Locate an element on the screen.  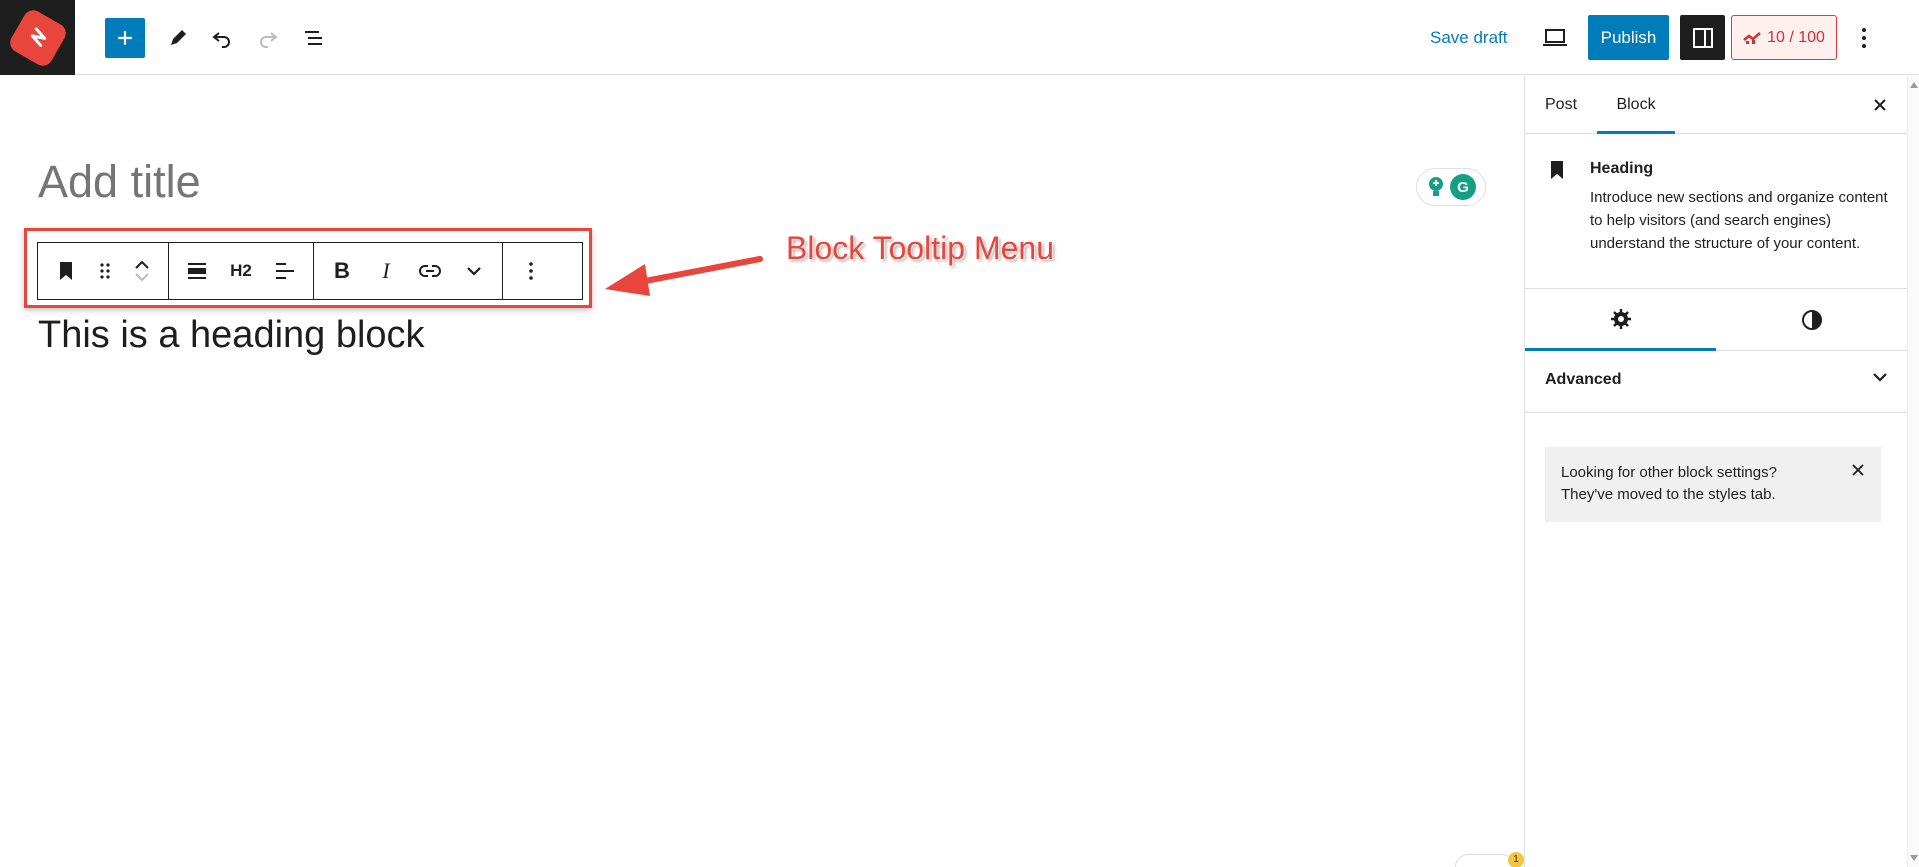
block-type-button is located at coordinates (66, 271).